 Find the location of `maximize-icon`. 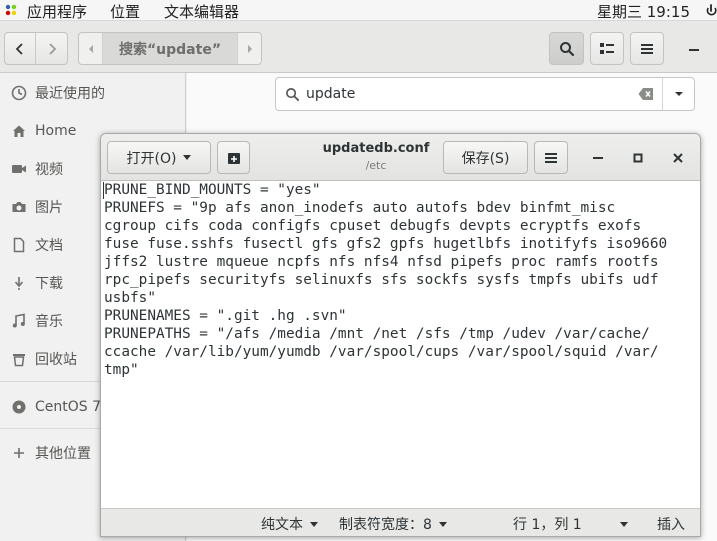

maximize-icon is located at coordinates (638, 158).